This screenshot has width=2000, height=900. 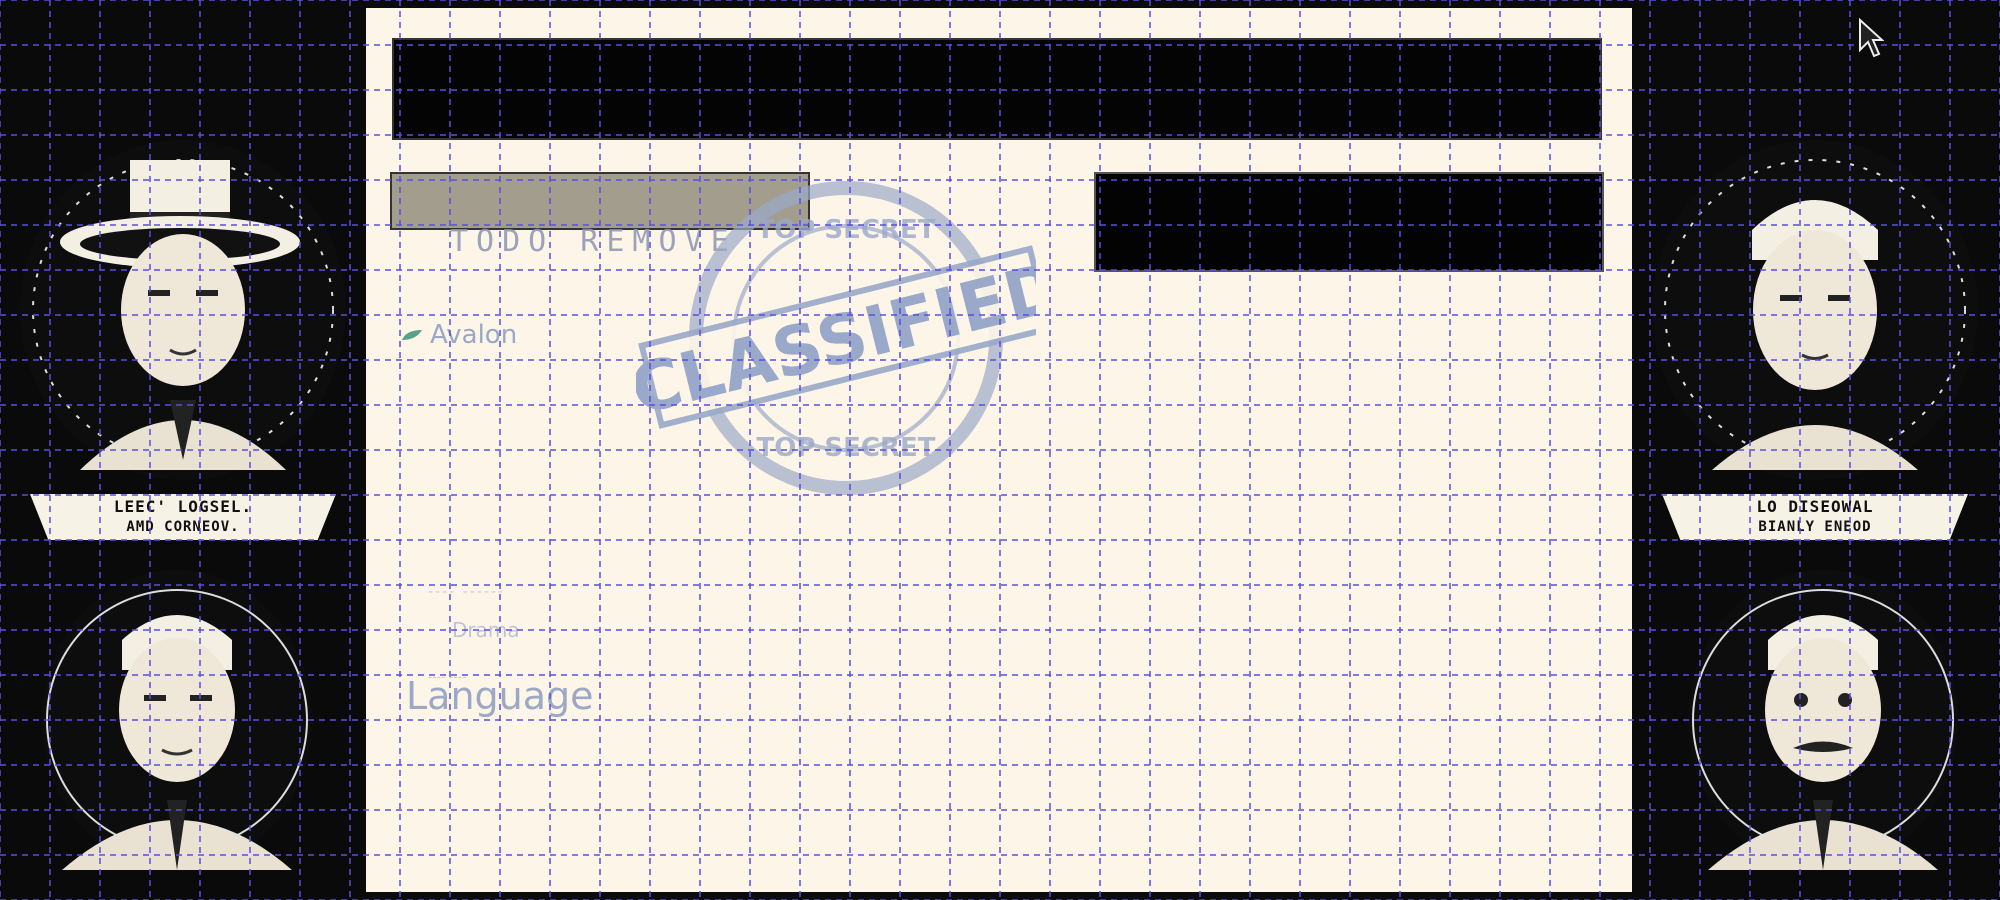 What do you see at coordinates (1823, 720) in the screenshot?
I see `portrait-bottom-right-mustache-man` at bounding box center [1823, 720].